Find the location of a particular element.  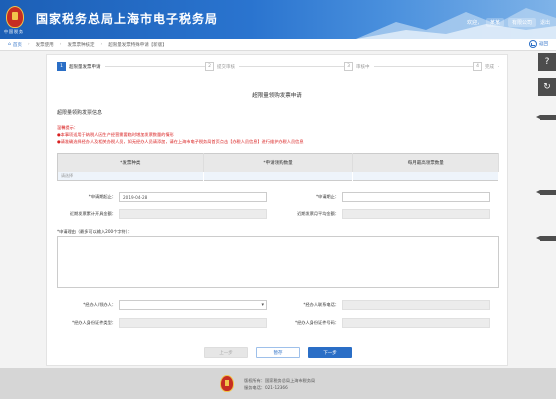

id-no-row: *经办人身份证件号码： is located at coordinates (385, 323).